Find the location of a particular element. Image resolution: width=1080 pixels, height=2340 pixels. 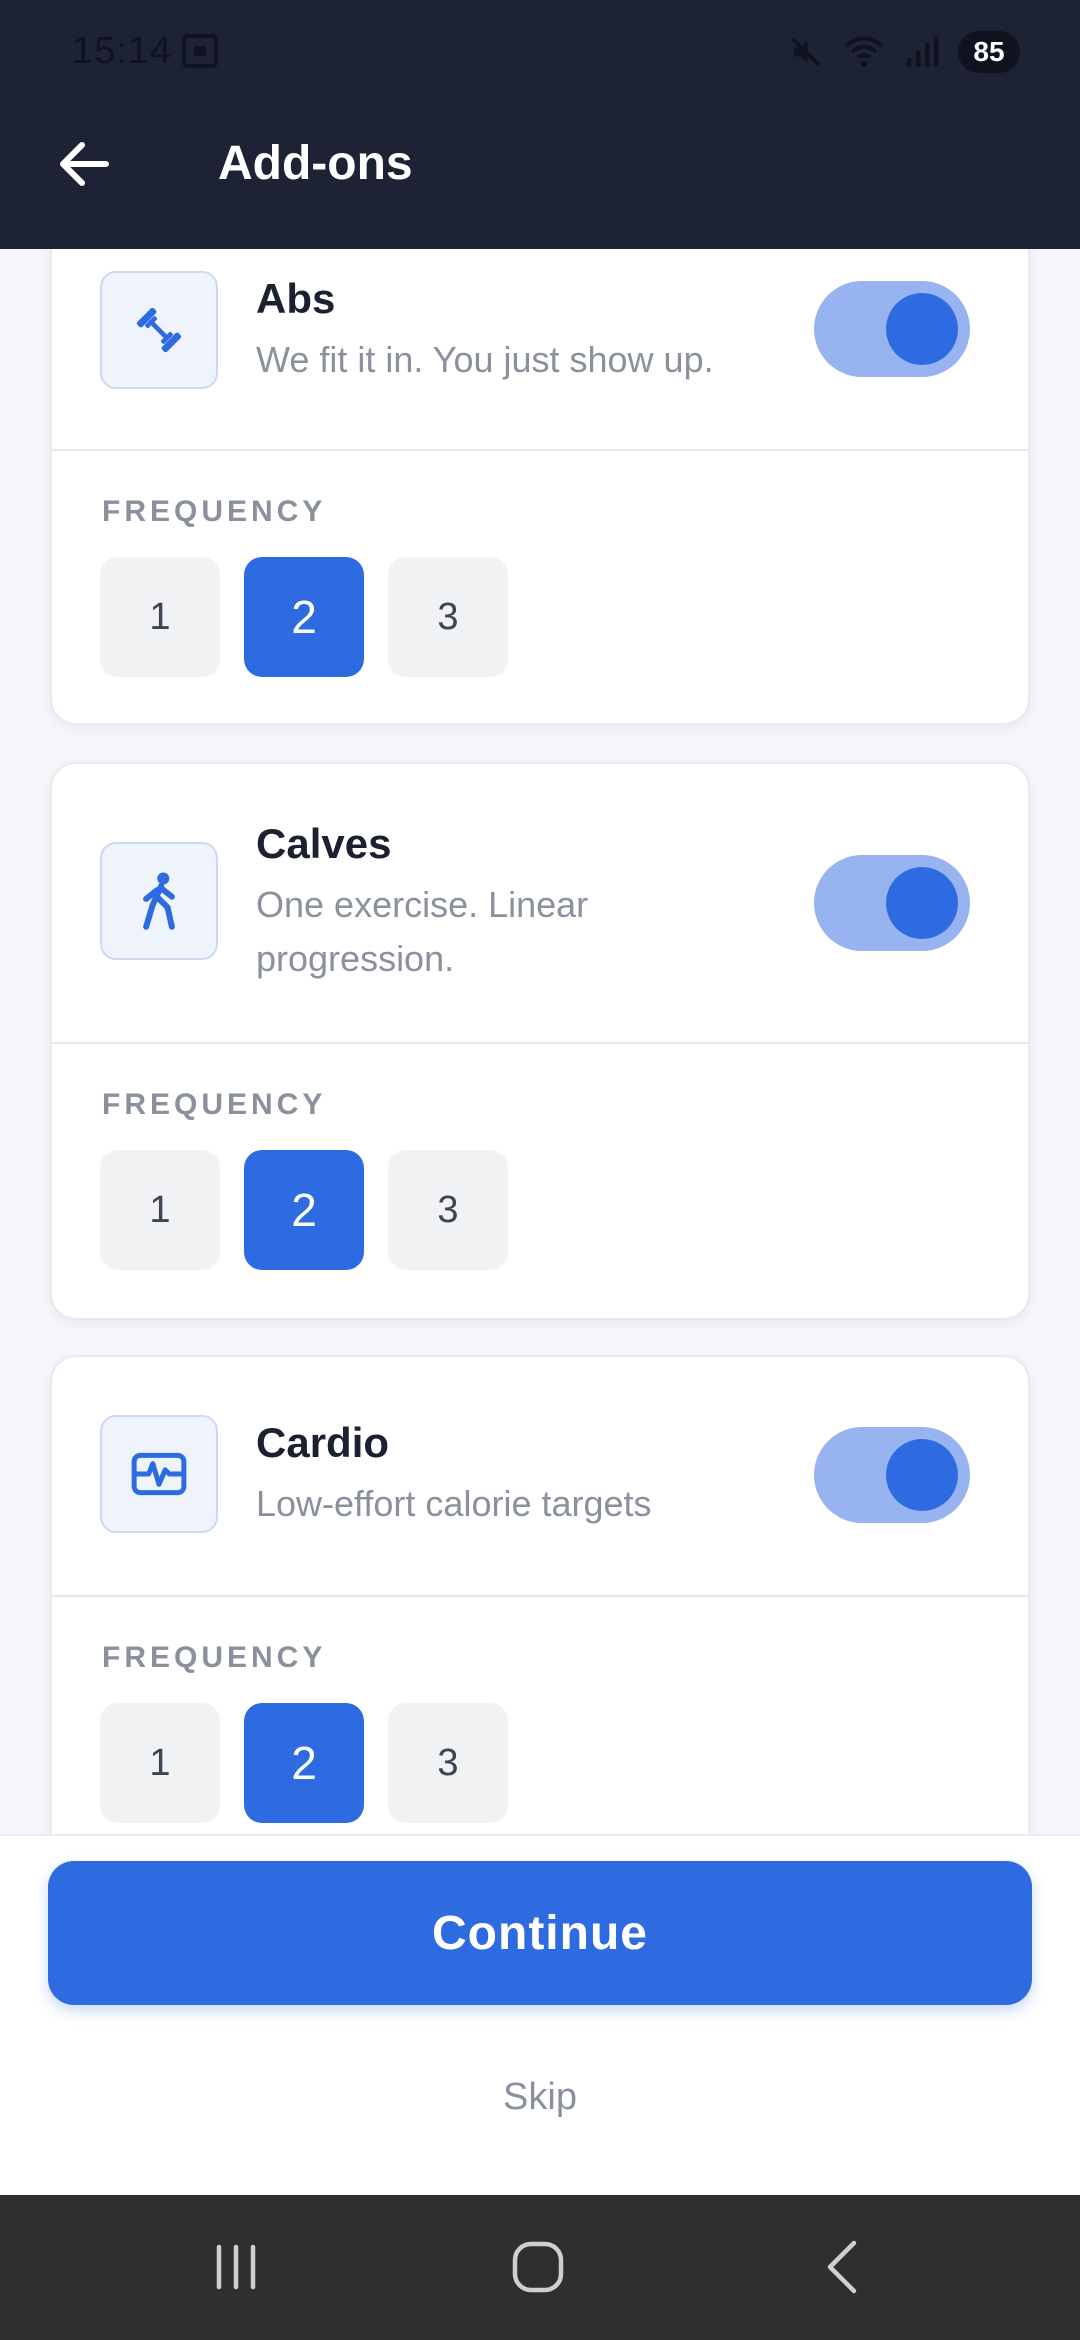

addon-description: Low-effort calorie targets is located at coordinates (454, 1503).